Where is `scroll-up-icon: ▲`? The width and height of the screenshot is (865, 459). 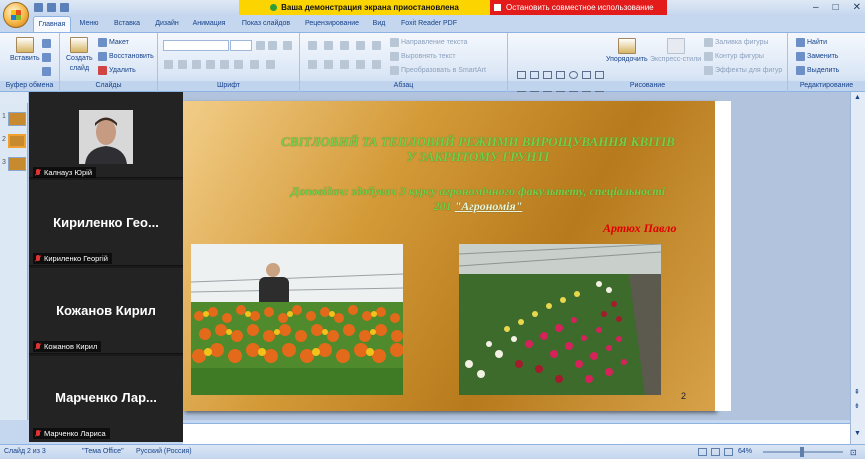 scroll-up-icon: ▲ is located at coordinates (857, 97).